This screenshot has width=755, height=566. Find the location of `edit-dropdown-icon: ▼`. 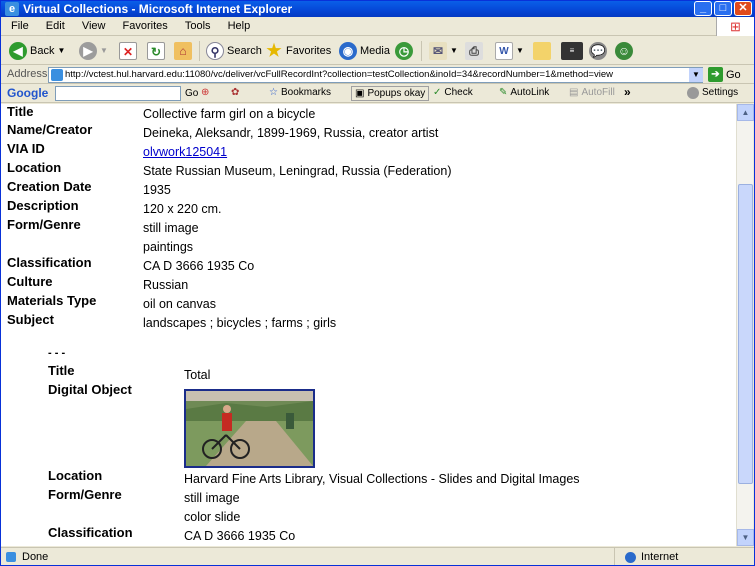

edit-dropdown-icon: ▼ is located at coordinates (520, 51).